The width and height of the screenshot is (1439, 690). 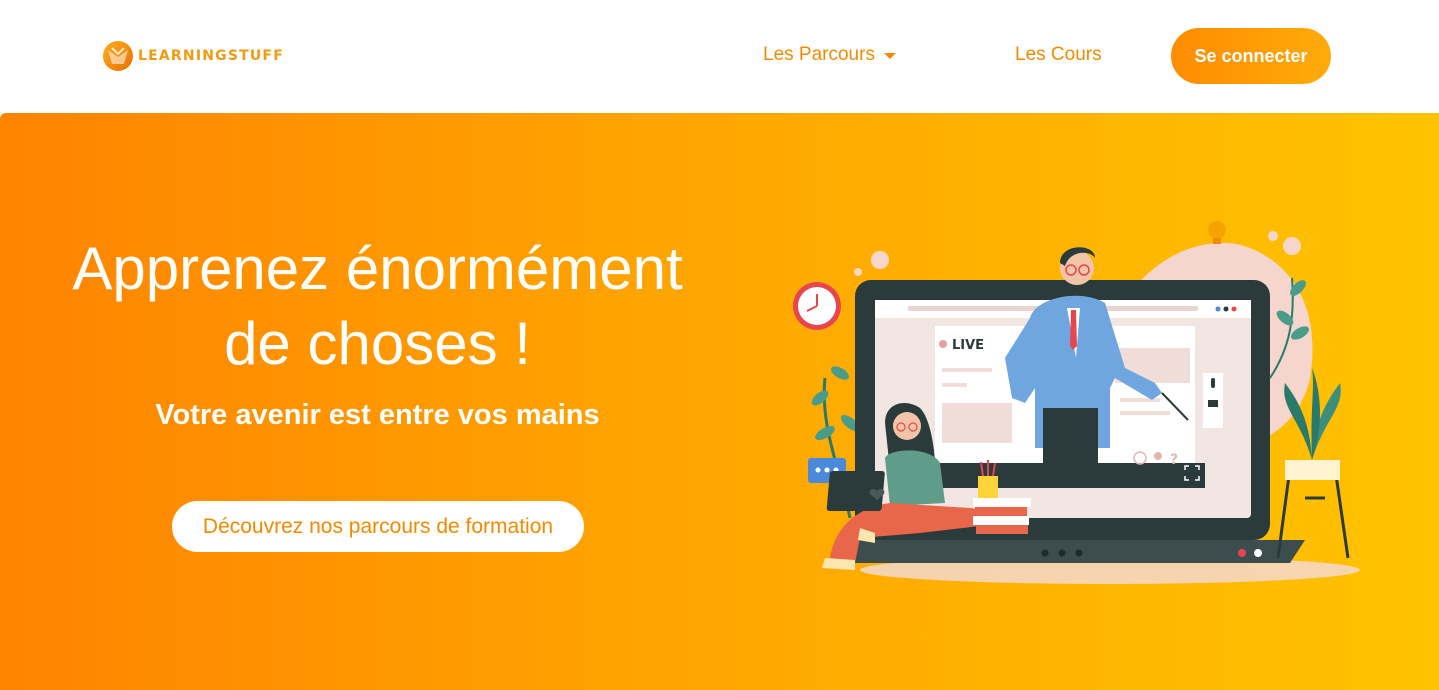 I want to click on lightbulb-icon, so click(x=1217, y=232).